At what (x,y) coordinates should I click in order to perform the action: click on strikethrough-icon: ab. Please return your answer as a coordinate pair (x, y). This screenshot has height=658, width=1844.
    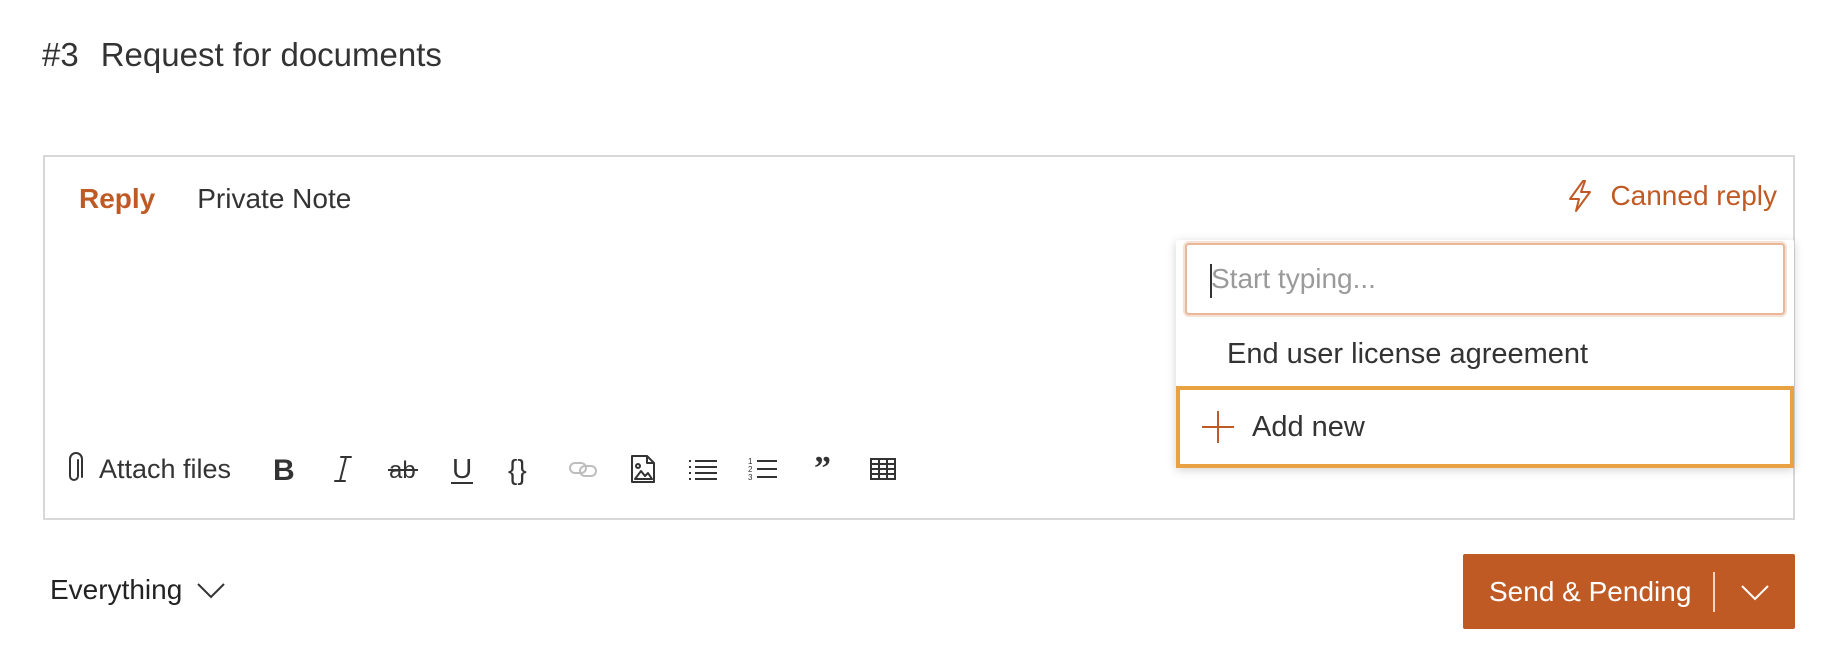
    Looking at the image, I should click on (403, 470).